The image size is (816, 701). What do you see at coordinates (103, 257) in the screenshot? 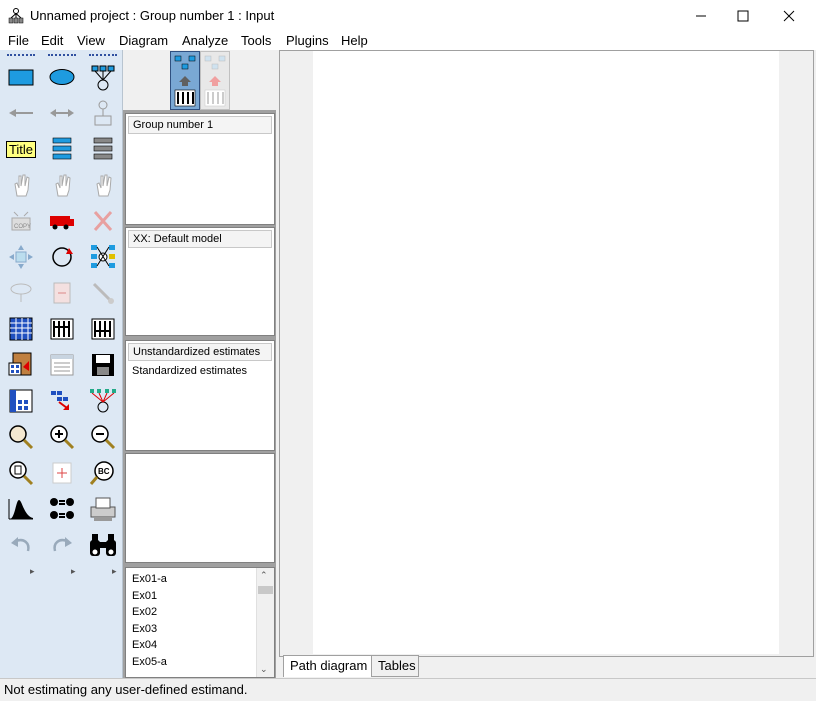
I see `reflect-icon` at bounding box center [103, 257].